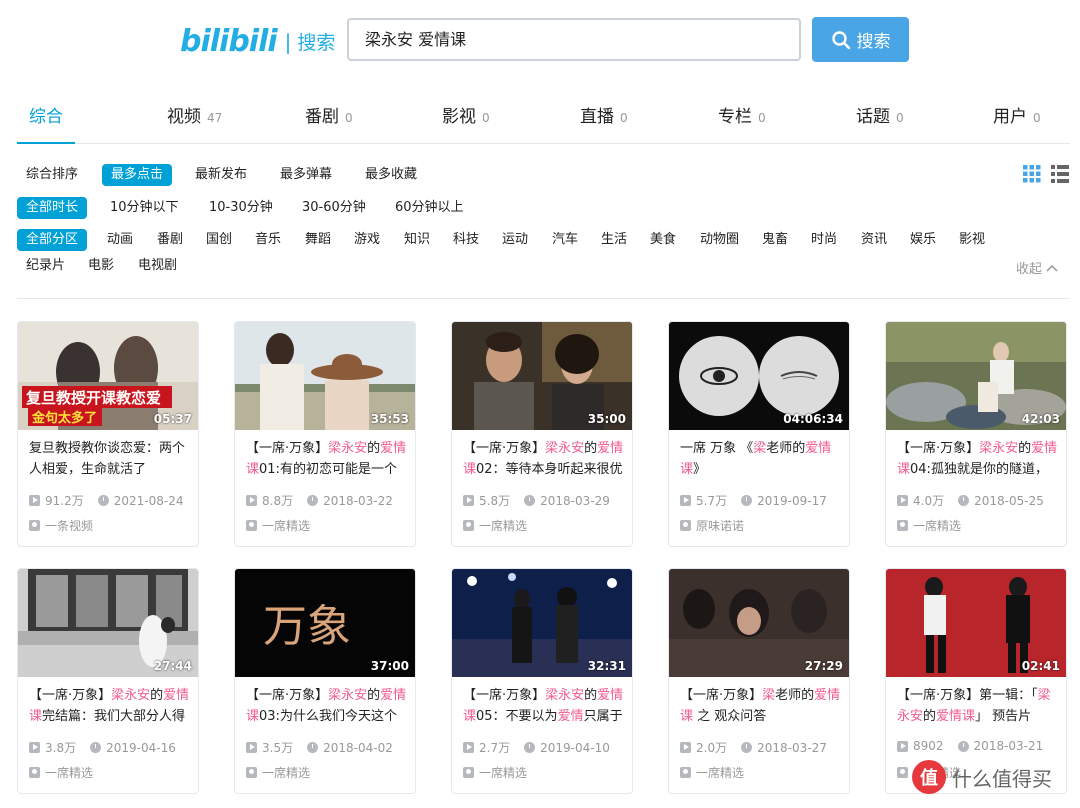  What do you see at coordinates (824, 240) in the screenshot?
I see `zone-option: 时尚` at bounding box center [824, 240].